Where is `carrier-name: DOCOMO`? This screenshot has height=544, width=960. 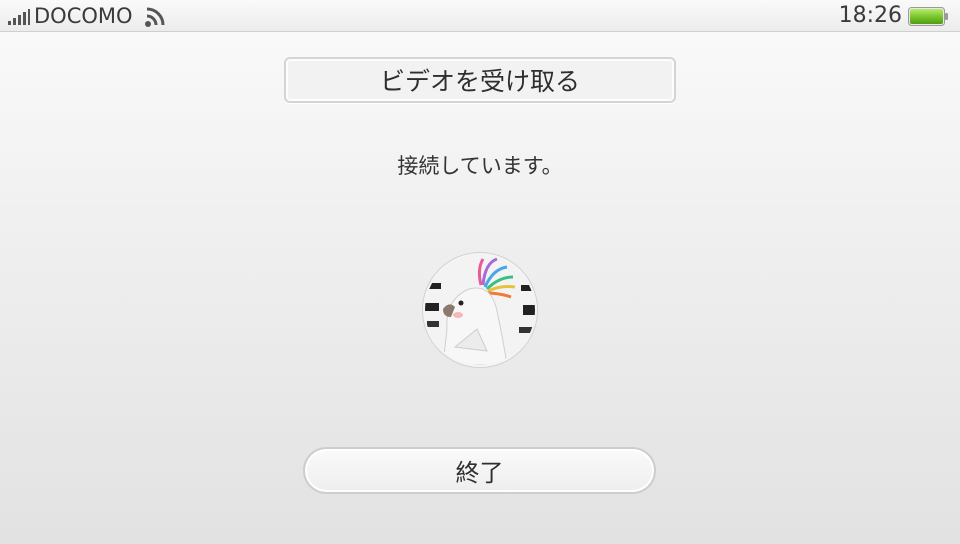 carrier-name: DOCOMO is located at coordinates (83, 16).